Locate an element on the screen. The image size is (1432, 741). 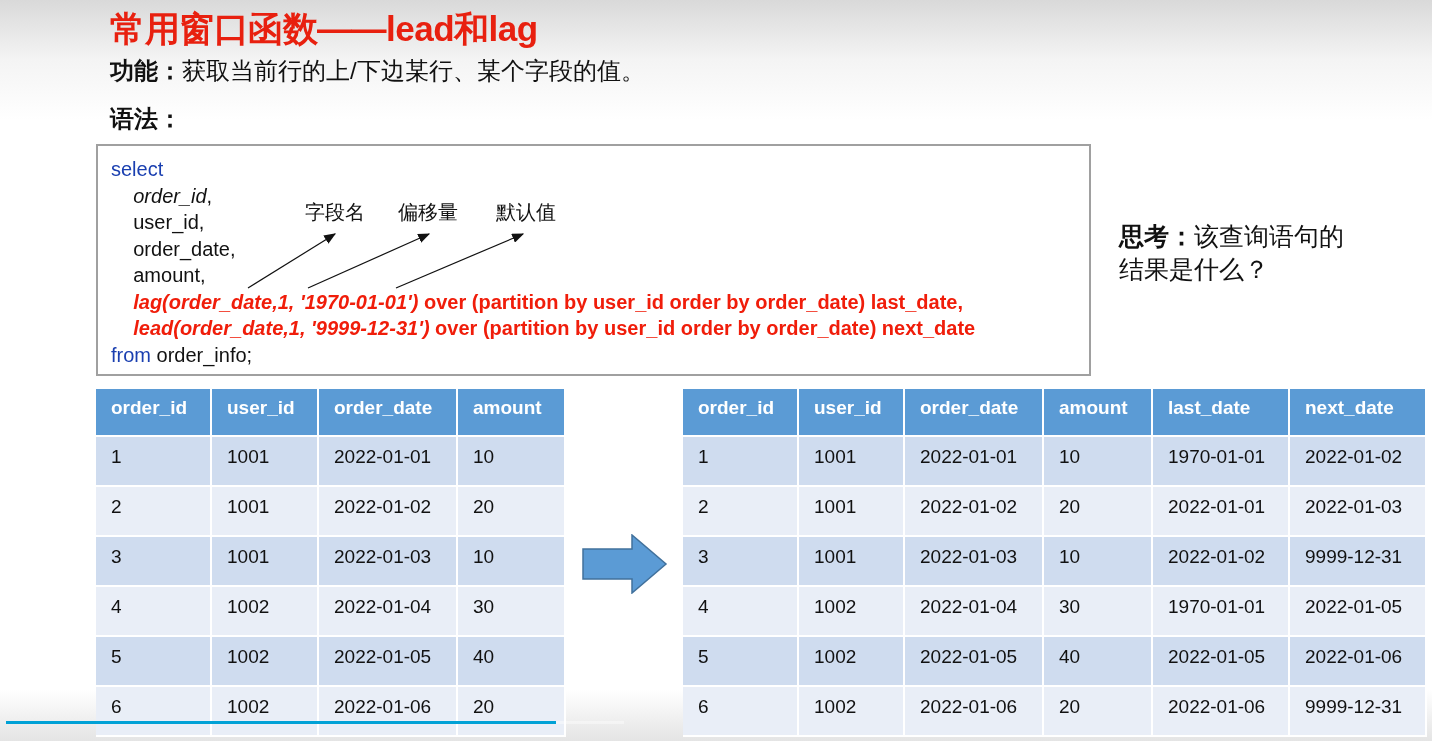
code-line: select is located at coordinates (137, 169).